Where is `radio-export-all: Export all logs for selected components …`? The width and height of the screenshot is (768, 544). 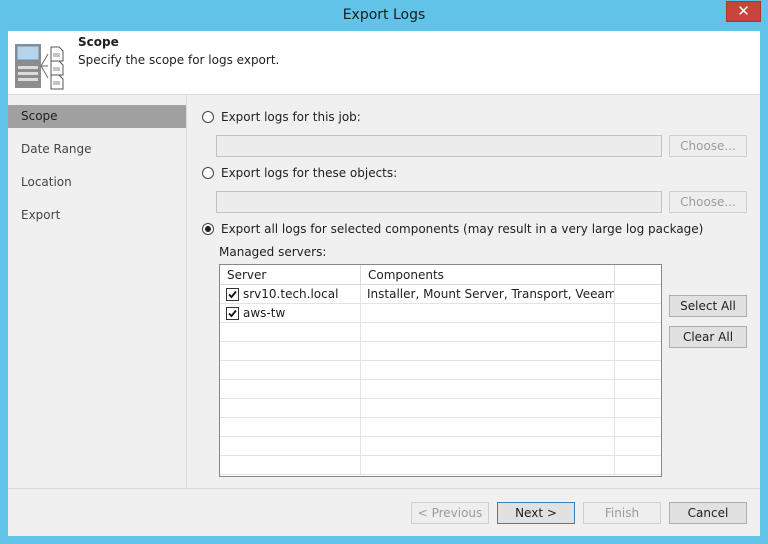 radio-export-all: Export all logs for selected components … is located at coordinates (452, 229).